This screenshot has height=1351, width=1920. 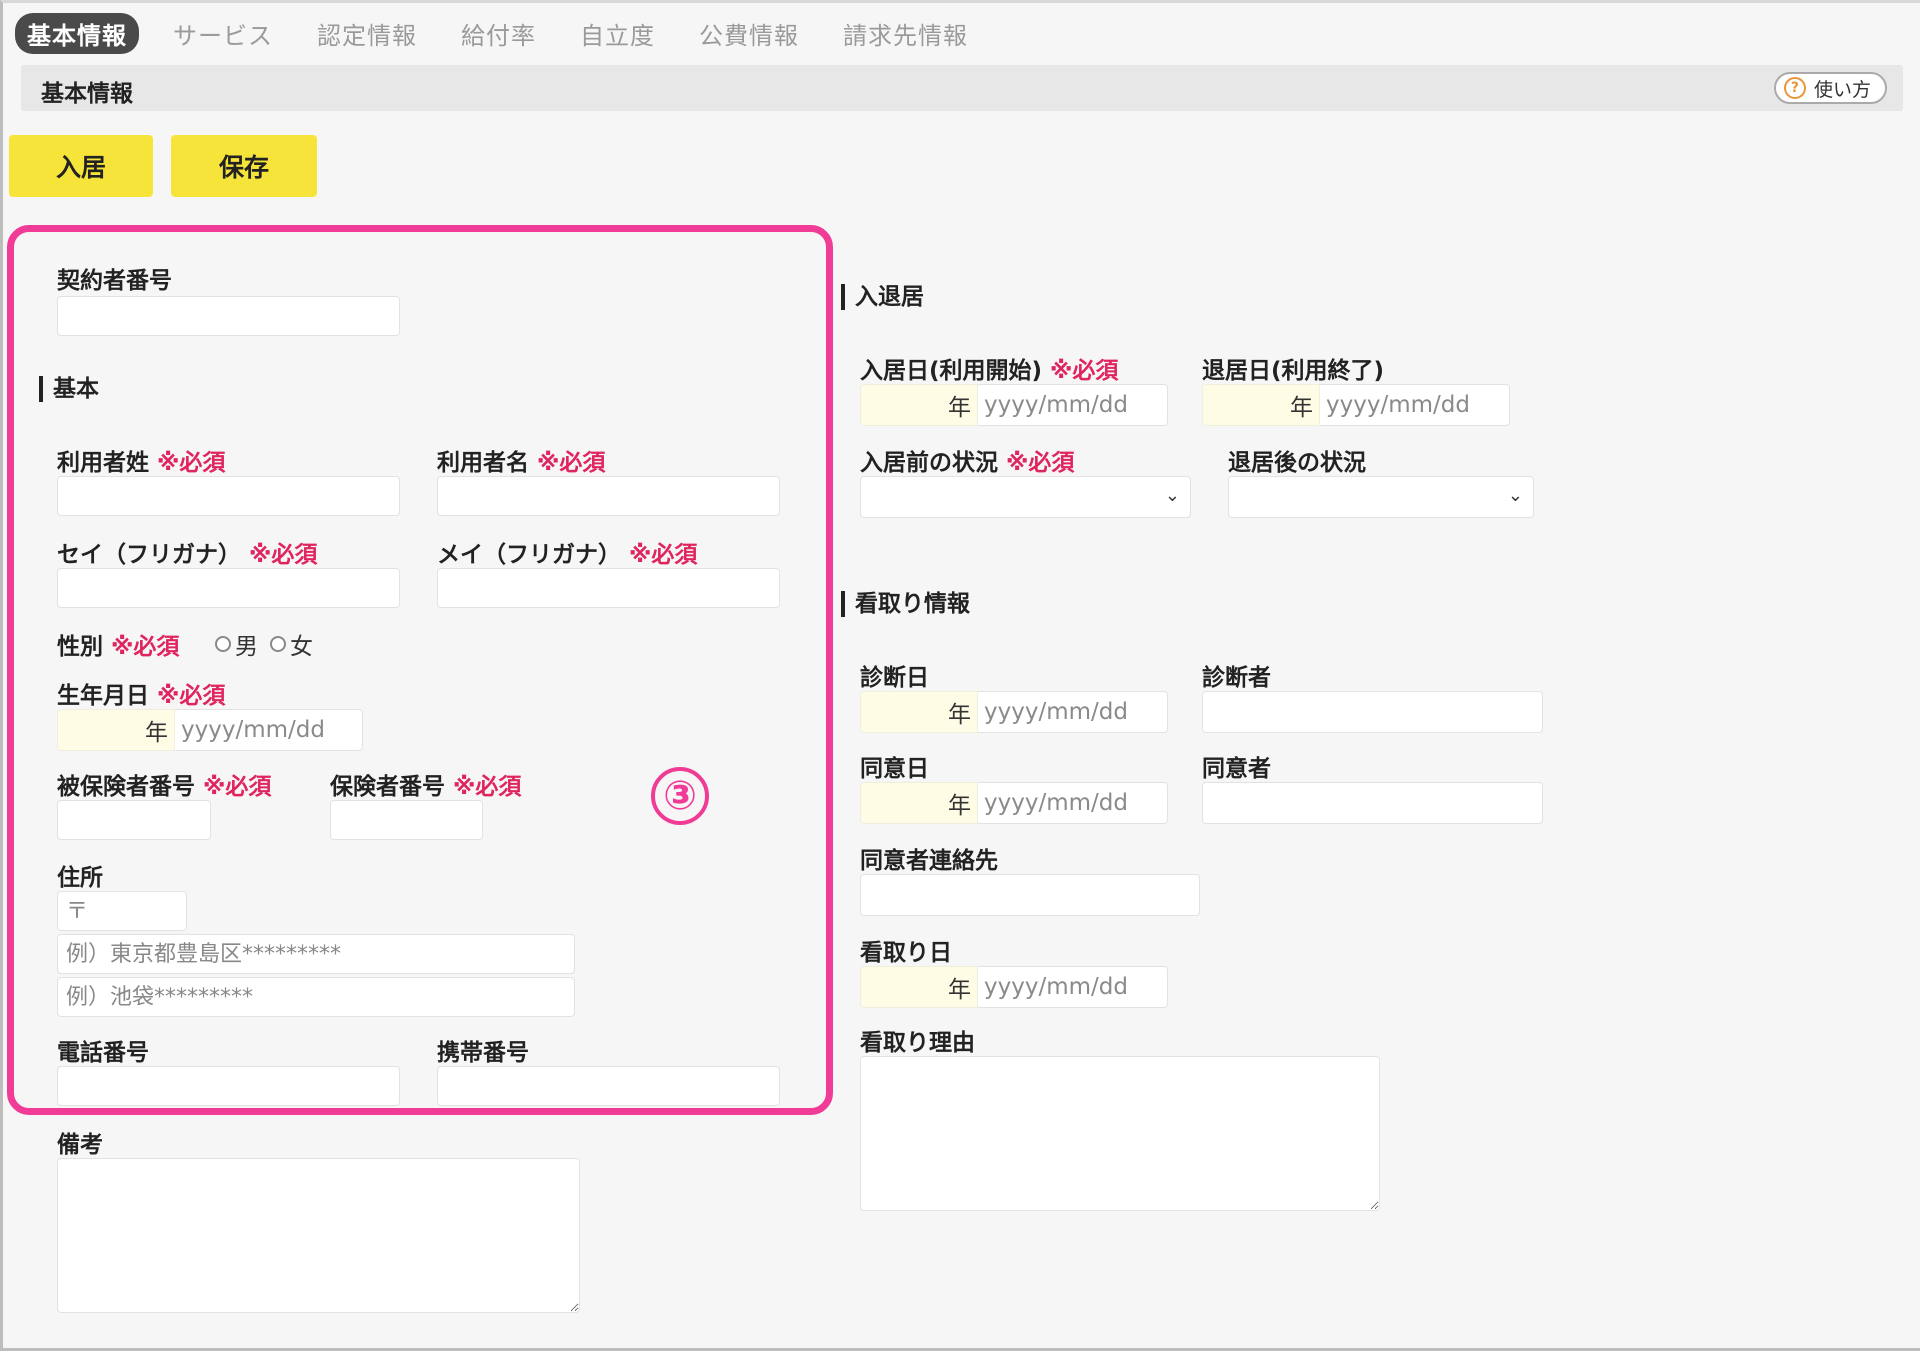 I want to click on move-out-date-label: 退居日(利用終了), so click(x=1293, y=371).